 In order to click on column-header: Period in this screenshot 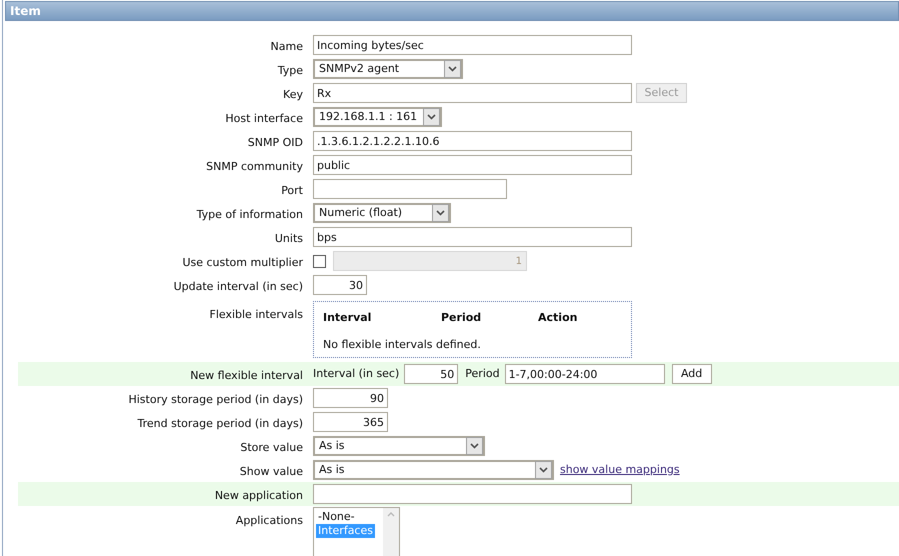, I will do `click(461, 318)`.